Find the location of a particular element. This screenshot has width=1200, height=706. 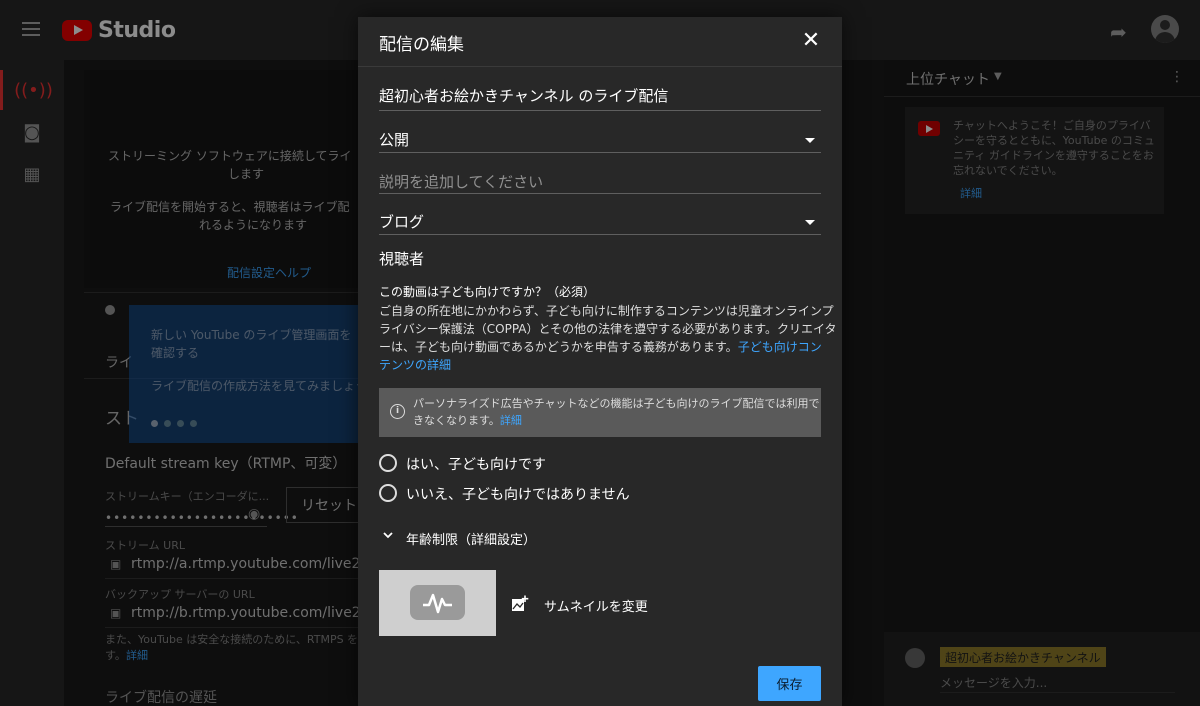

info-detail-link: 詳細 is located at coordinates (511, 420).